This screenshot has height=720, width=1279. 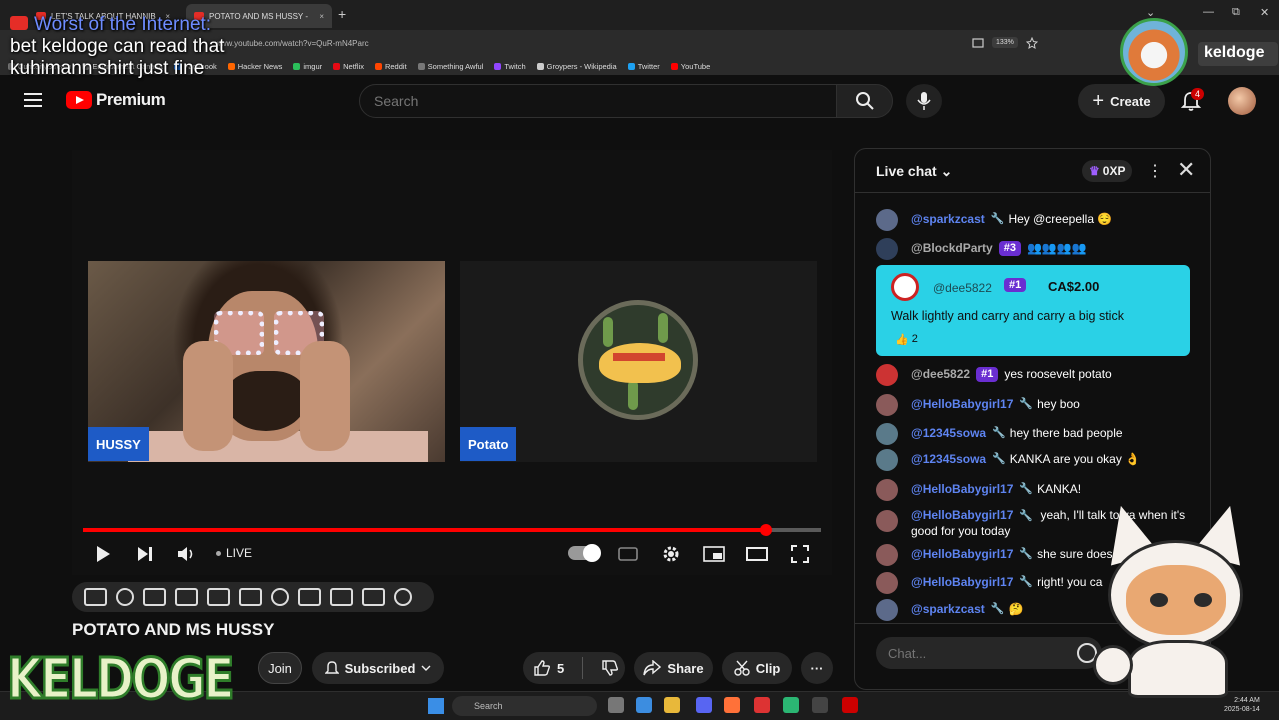 What do you see at coordinates (1005, 42) in the screenshot?
I see `zoom-level-badge: 133%` at bounding box center [1005, 42].